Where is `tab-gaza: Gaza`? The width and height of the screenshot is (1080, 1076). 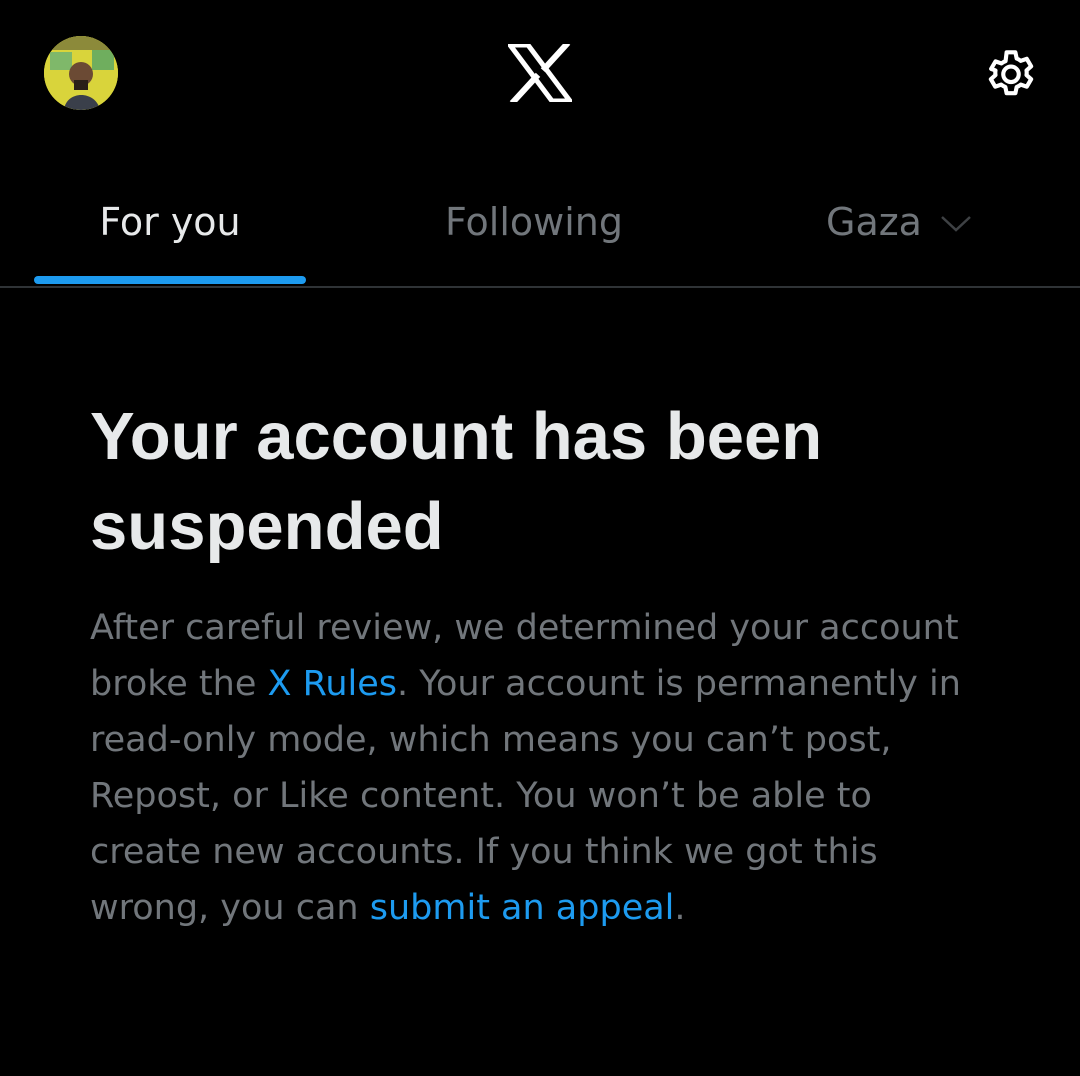 tab-gaza: Gaza is located at coordinates (900, 233).